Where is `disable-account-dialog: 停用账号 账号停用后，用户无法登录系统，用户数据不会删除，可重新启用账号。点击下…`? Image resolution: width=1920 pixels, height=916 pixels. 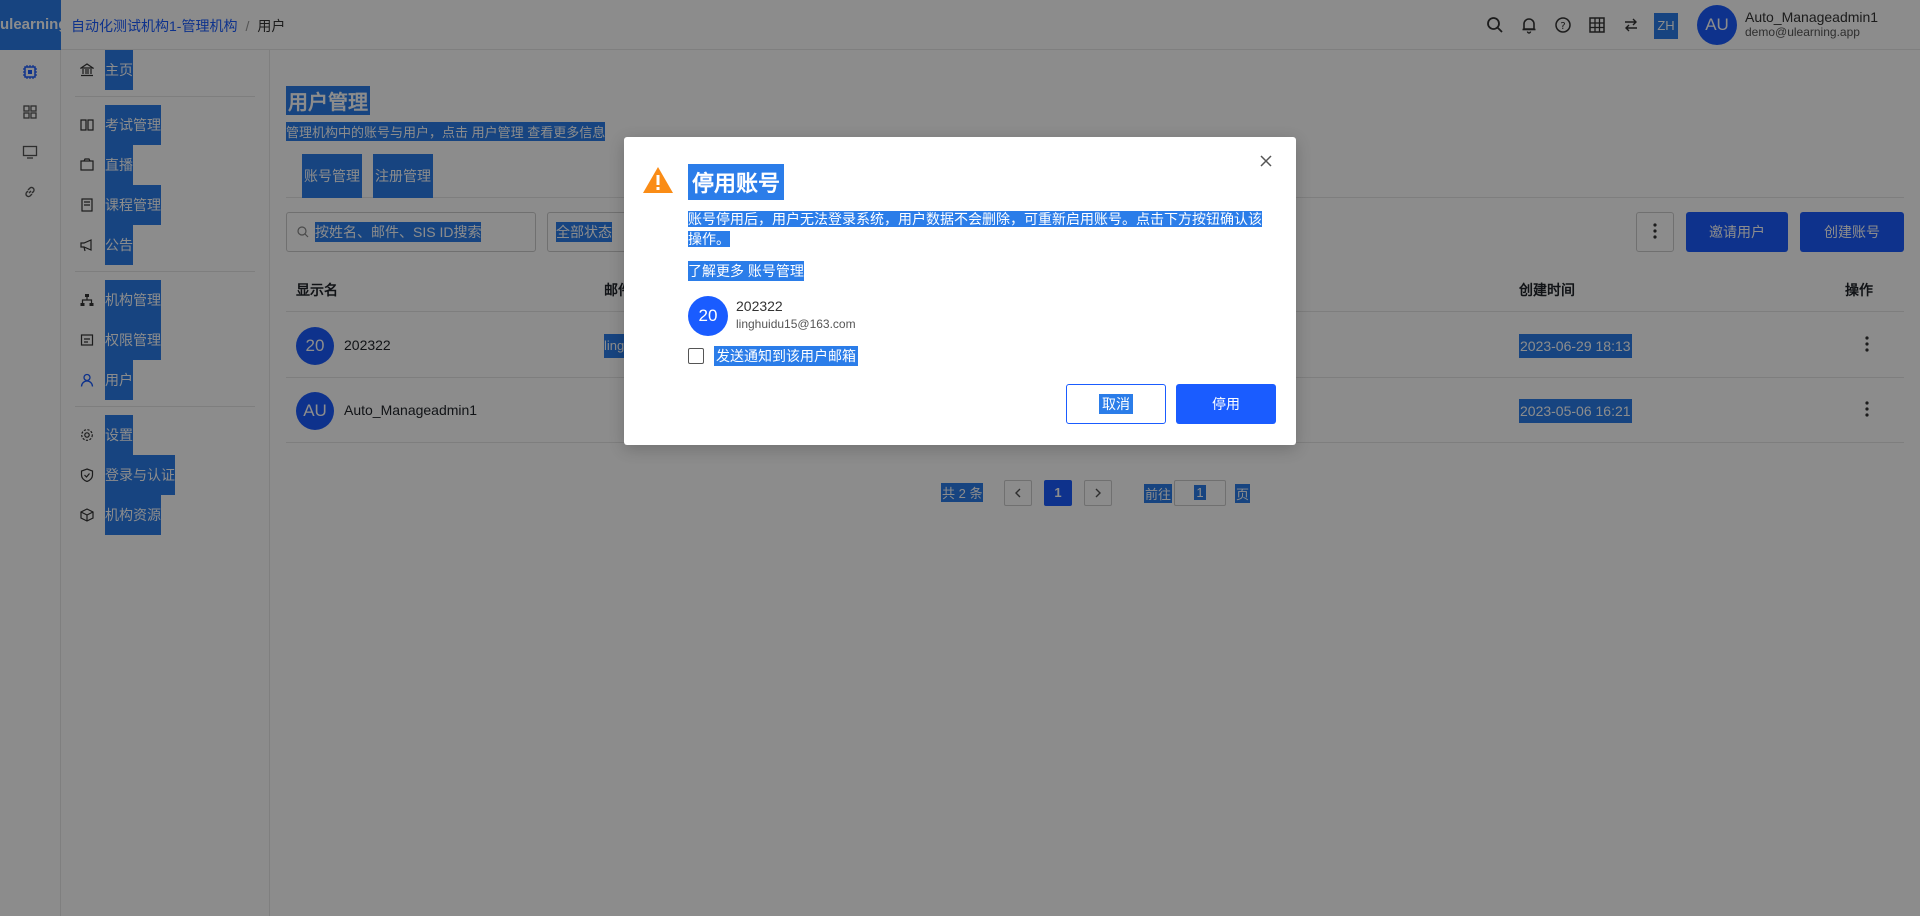
disable-account-dialog: 停用账号 账号停用后，用户无法登录系统，用户数据不会删除，可重新启用账号。点击下… is located at coordinates (960, 291).